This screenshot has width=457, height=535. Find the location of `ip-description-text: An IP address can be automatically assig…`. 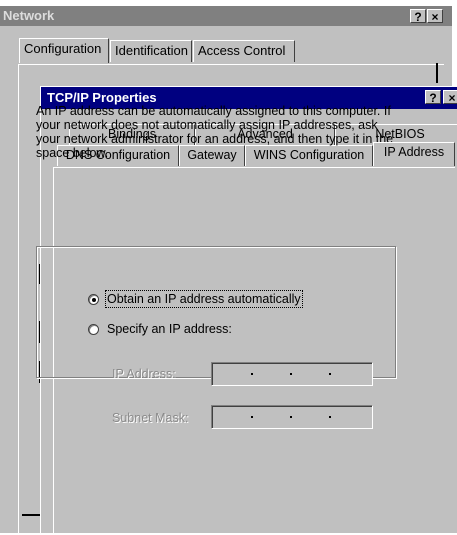

ip-description-text: An IP address can be automatically assig… is located at coordinates (215, 132).